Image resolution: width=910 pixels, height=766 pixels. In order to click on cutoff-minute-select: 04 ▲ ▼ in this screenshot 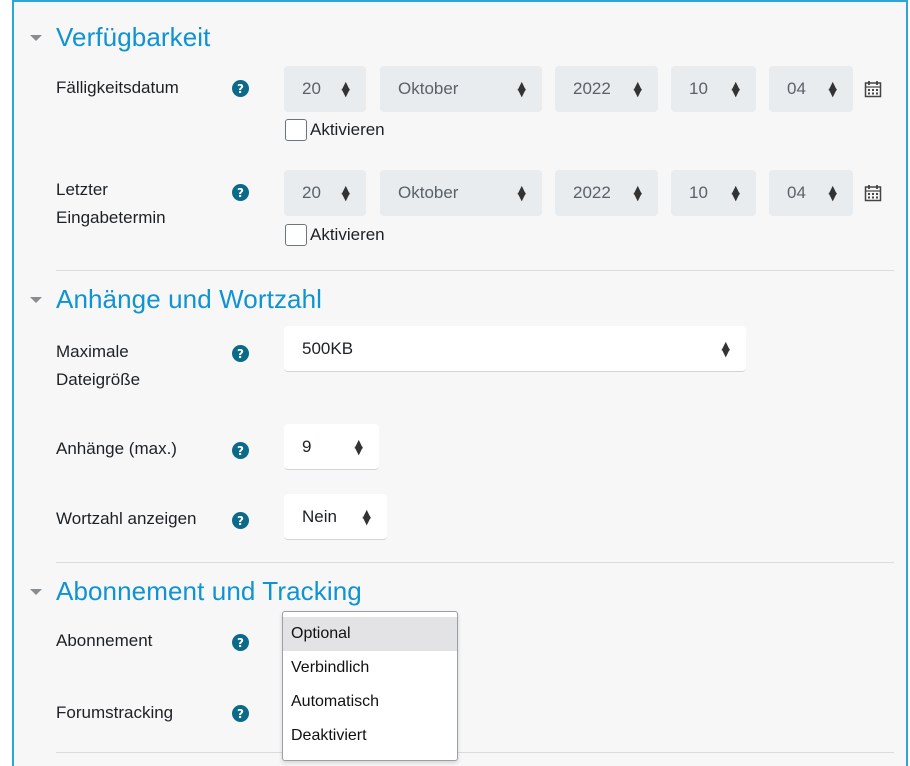, I will do `click(811, 193)`.